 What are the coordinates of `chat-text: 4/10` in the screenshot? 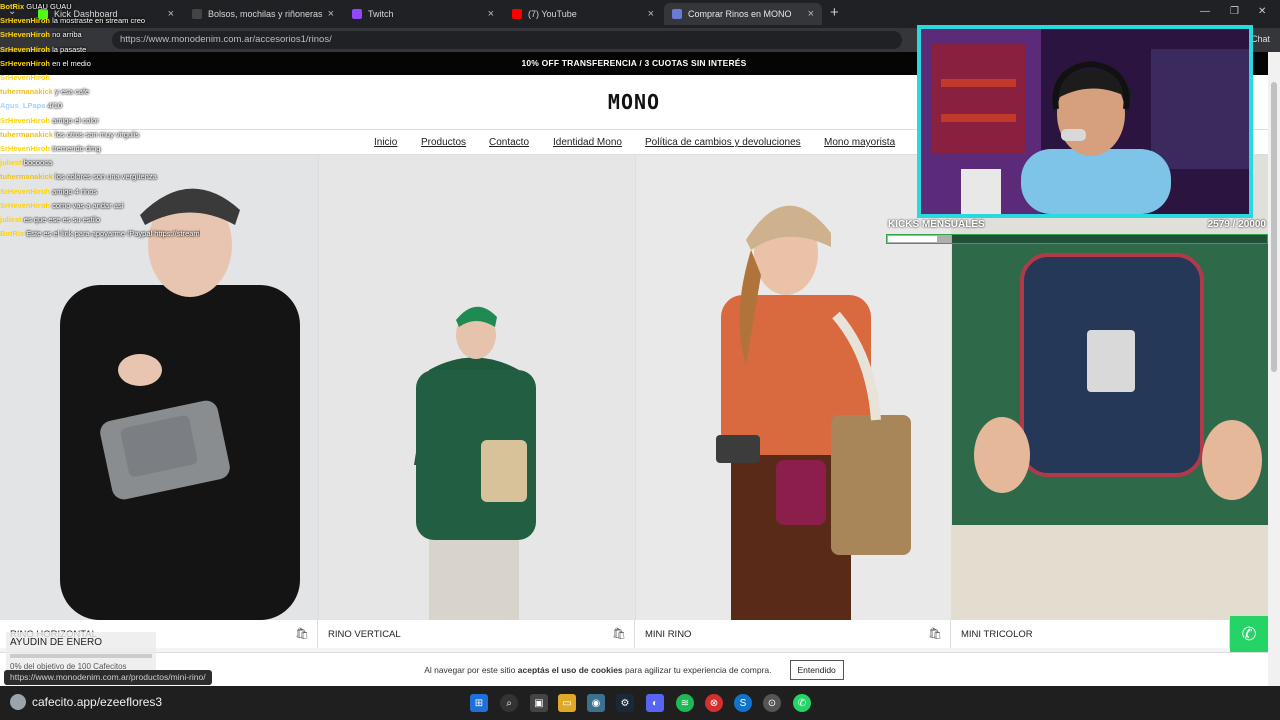 It's located at (55, 106).